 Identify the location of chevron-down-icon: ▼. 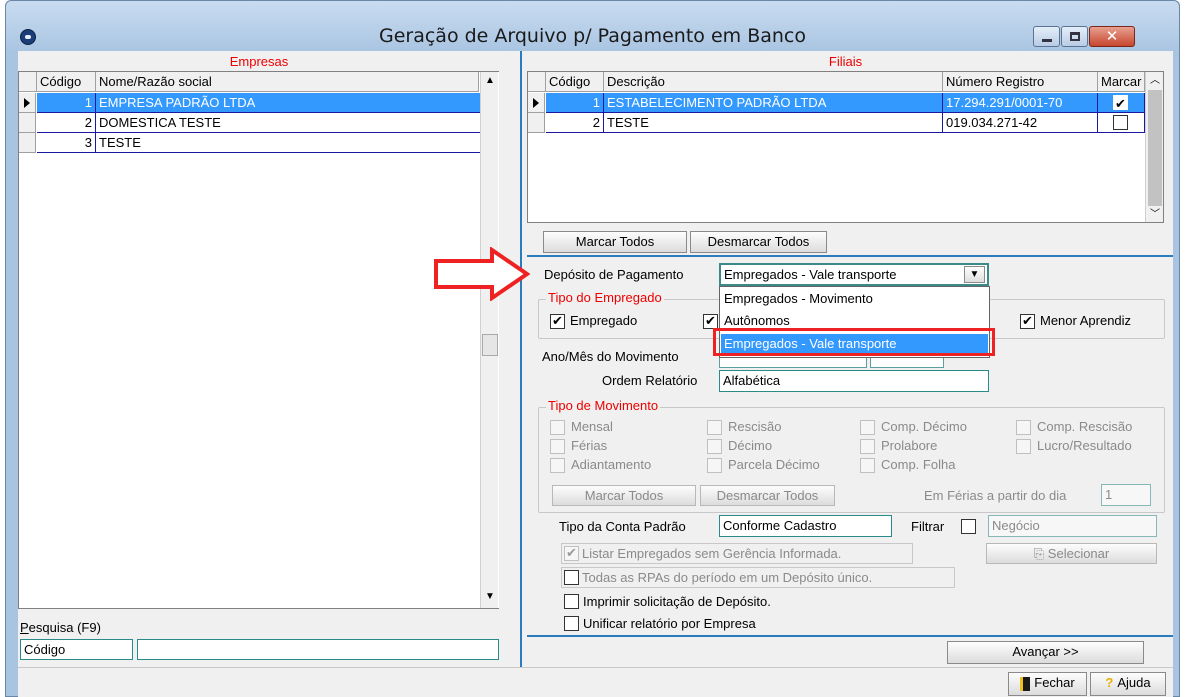
(974, 274).